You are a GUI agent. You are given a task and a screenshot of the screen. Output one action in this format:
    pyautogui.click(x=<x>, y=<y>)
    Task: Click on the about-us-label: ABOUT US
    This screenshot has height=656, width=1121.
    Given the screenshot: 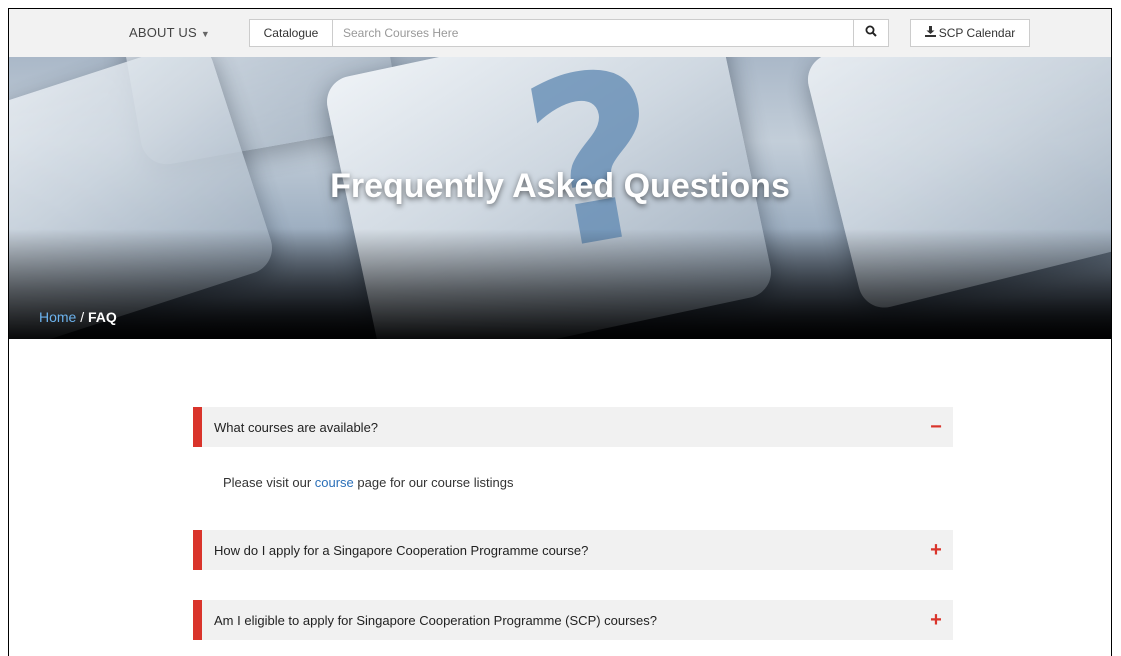 What is the action you would take?
    pyautogui.click(x=163, y=32)
    